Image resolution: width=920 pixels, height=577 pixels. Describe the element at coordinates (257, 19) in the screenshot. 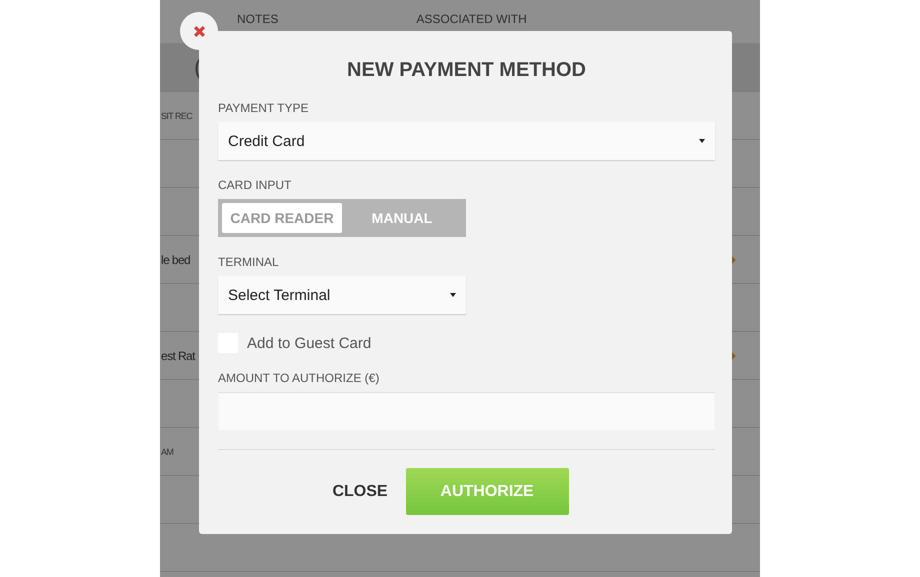

I see `column-header: NOTES` at that location.